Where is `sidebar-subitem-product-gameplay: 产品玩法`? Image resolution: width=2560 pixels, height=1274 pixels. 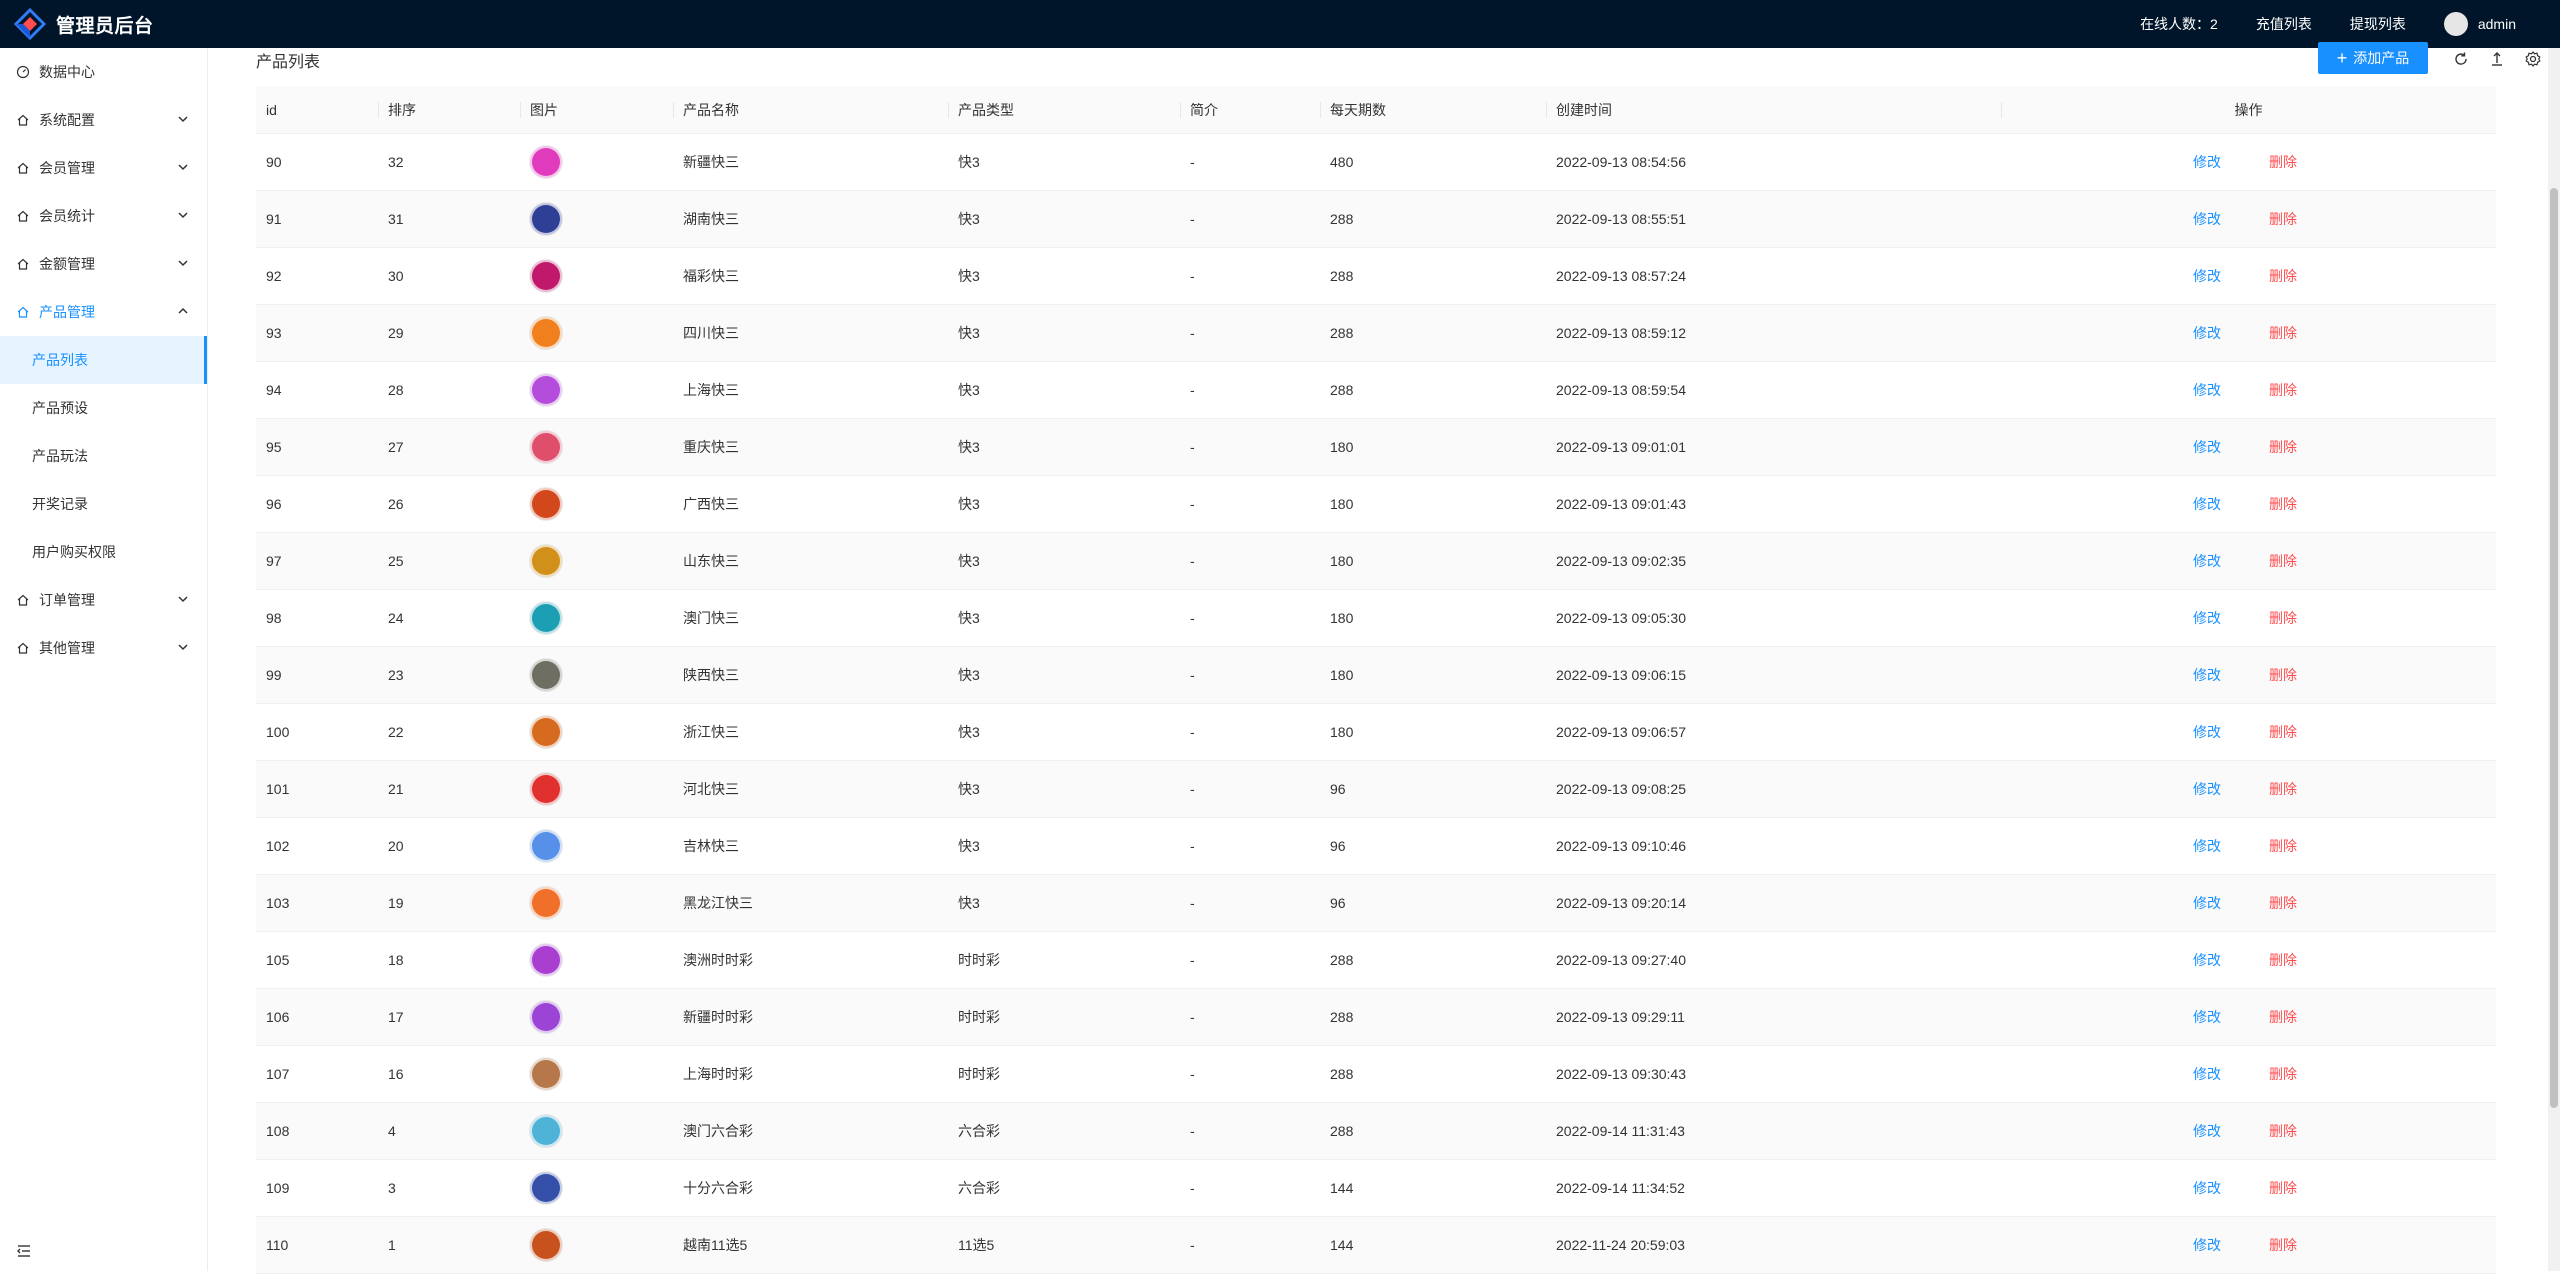 sidebar-subitem-product-gameplay: 产品玩法 is located at coordinates (103, 456).